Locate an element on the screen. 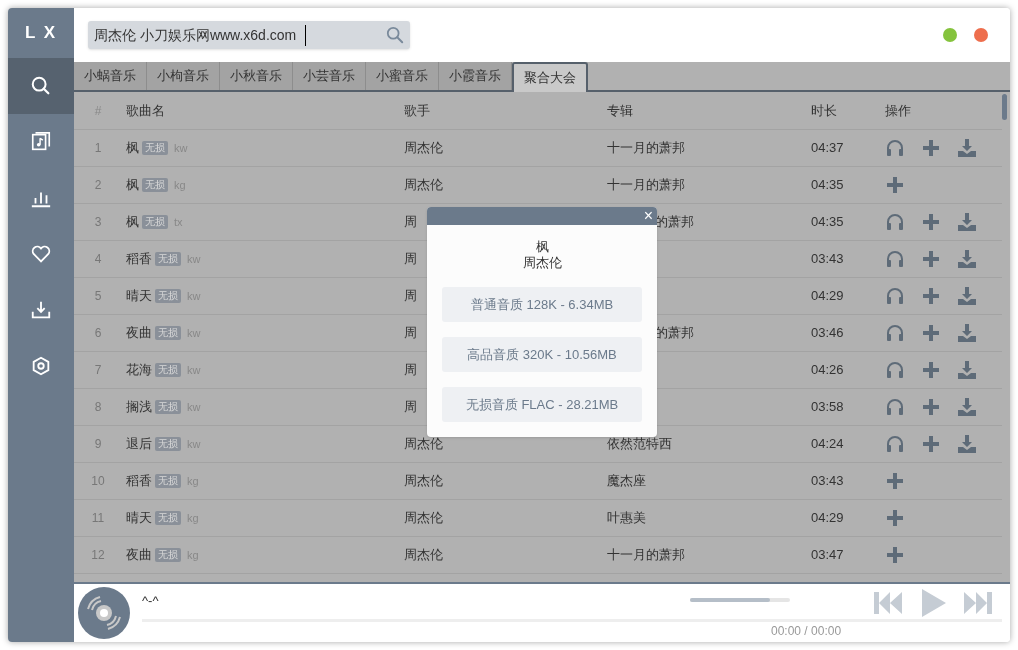 The image size is (1018, 650). duration: 04:24 is located at coordinates (827, 444).